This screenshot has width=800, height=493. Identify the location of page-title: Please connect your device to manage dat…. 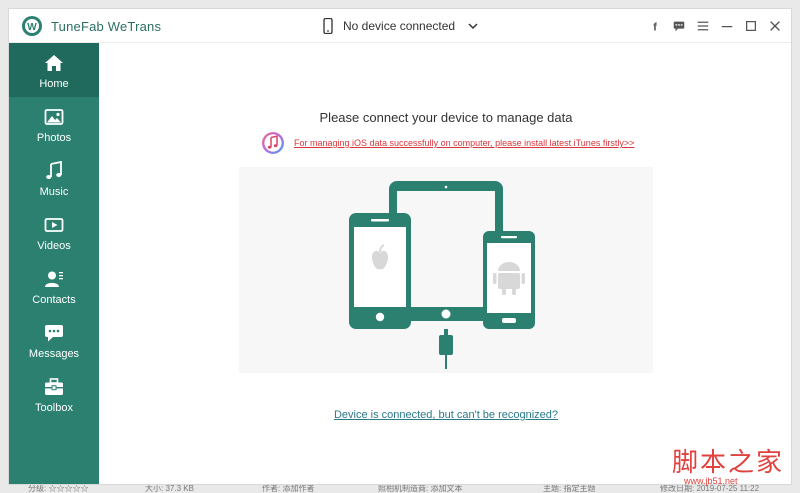
(446, 117).